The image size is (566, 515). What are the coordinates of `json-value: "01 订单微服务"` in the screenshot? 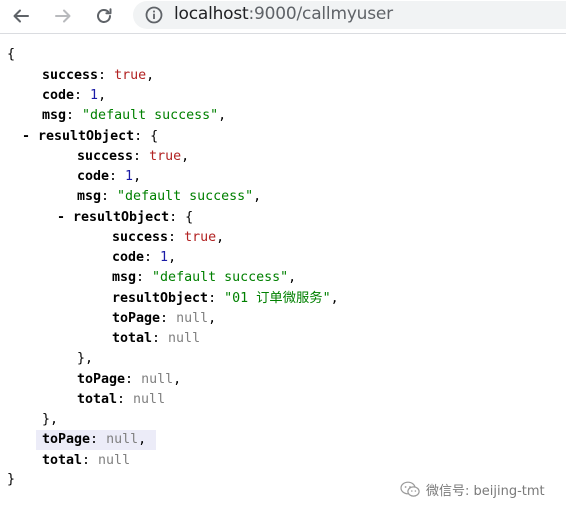 It's located at (277, 298).